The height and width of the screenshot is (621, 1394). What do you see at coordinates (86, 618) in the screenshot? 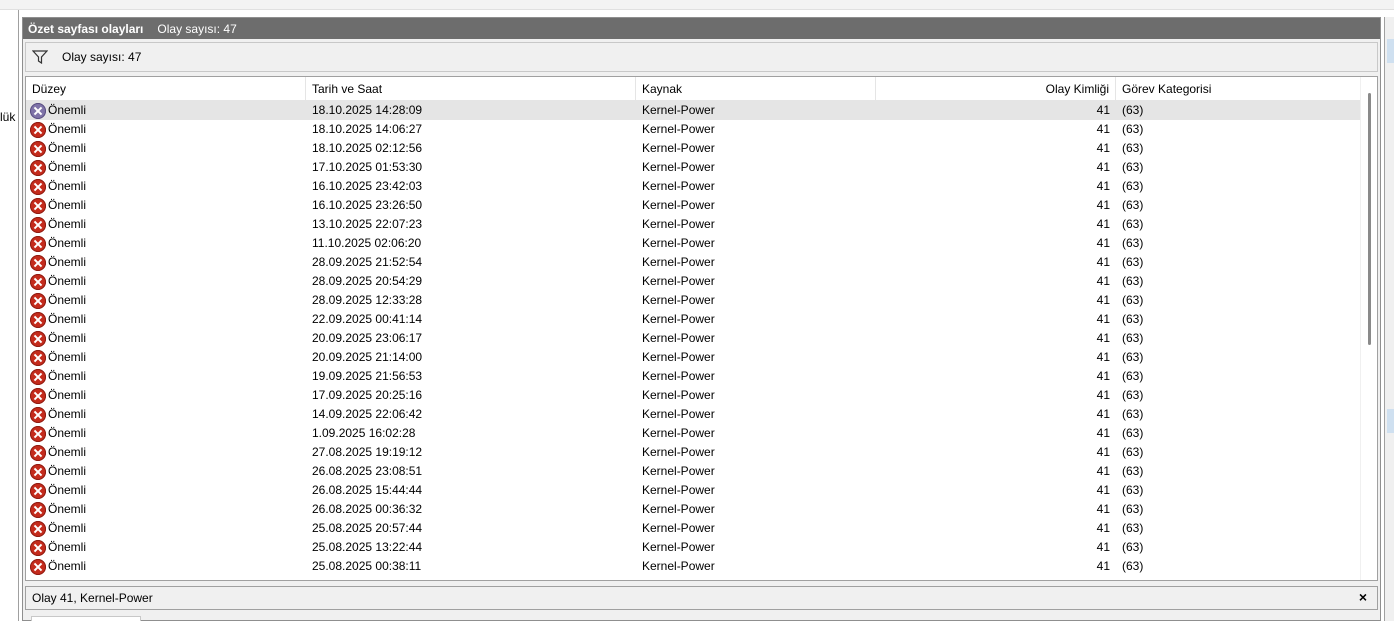
I see `detail-tab-general` at bounding box center [86, 618].